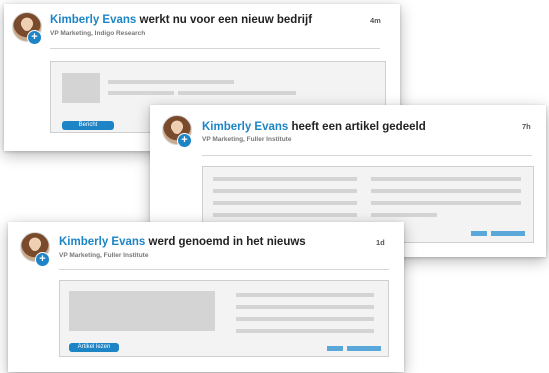  Describe the element at coordinates (375, 20) in the screenshot. I see `card-time: 4m` at that location.